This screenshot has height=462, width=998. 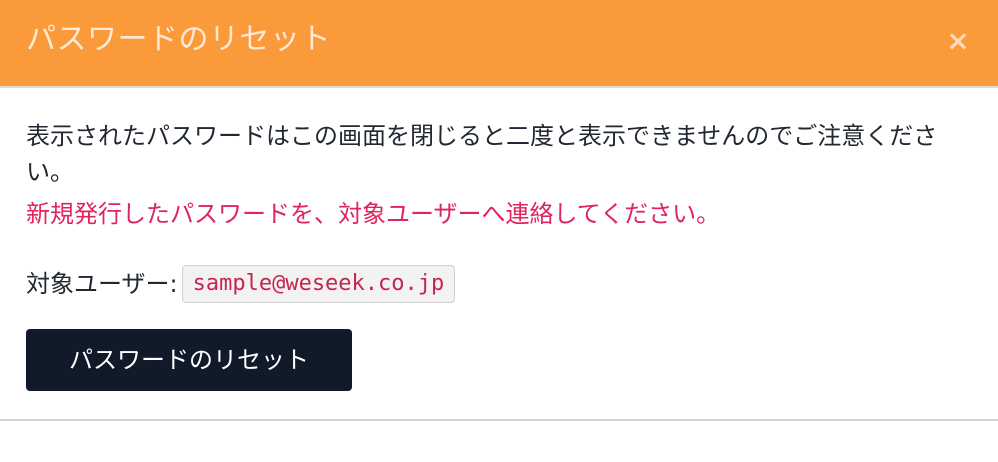 I want to click on target-user-row: 対象ユーザー: sample@weseek.co.jp, so click(x=241, y=284).